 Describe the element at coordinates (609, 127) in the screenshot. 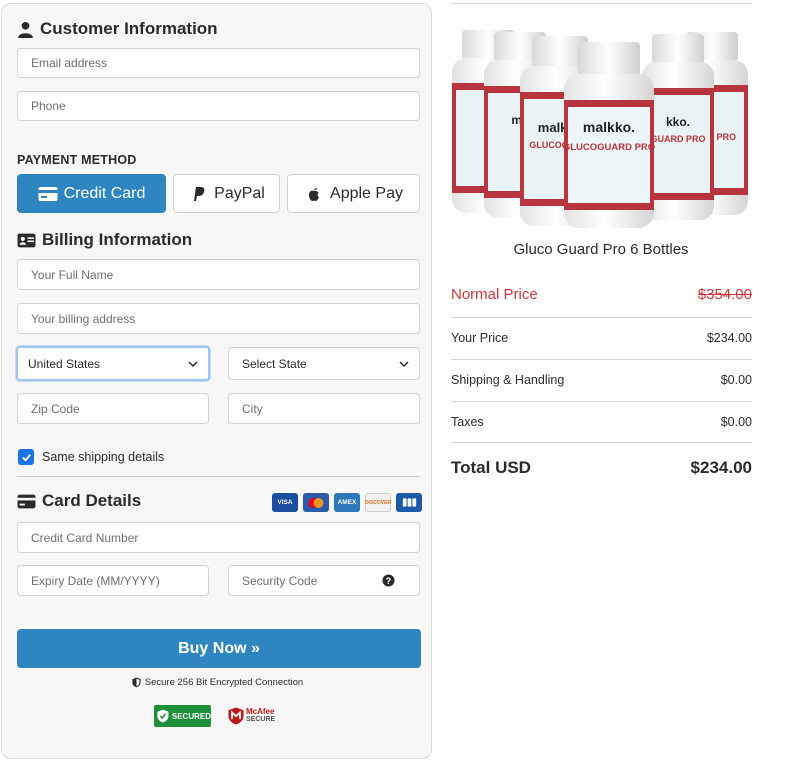

I see `bottle-brand-text: malkko.` at that location.